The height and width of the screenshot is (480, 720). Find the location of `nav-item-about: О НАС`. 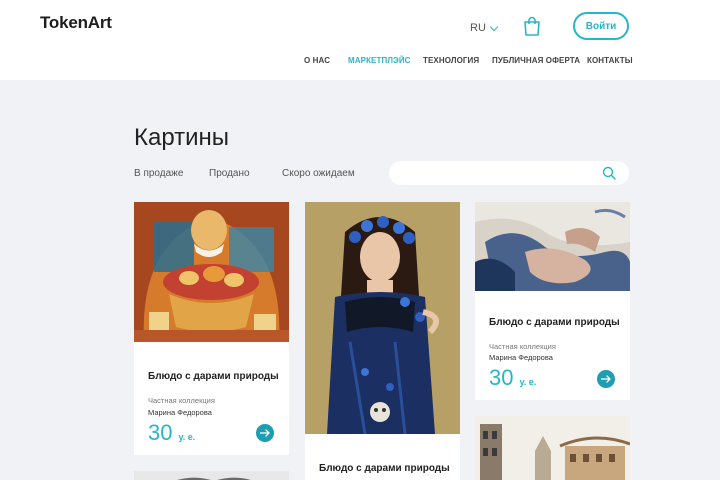

nav-item-about: О НАС is located at coordinates (317, 60).